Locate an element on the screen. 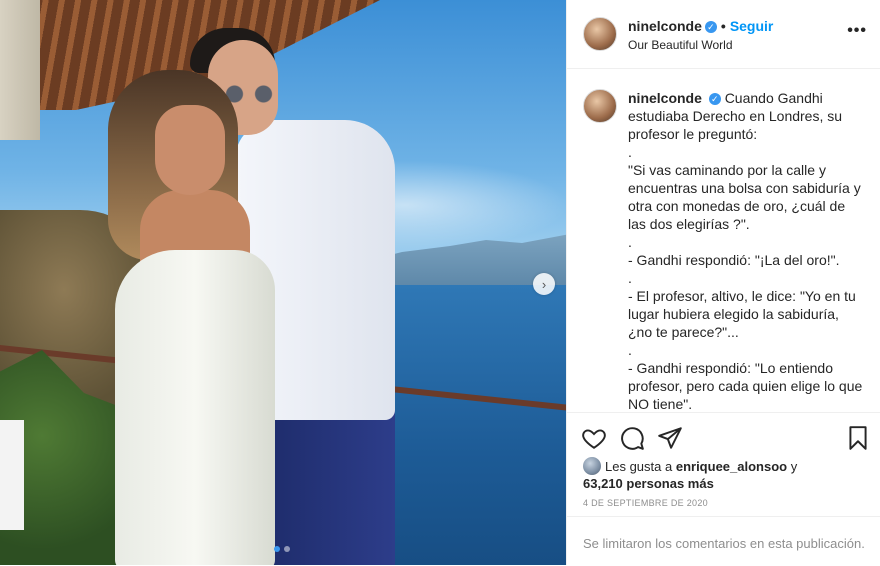  location-link: Our Beautiful World is located at coordinates (680, 45).